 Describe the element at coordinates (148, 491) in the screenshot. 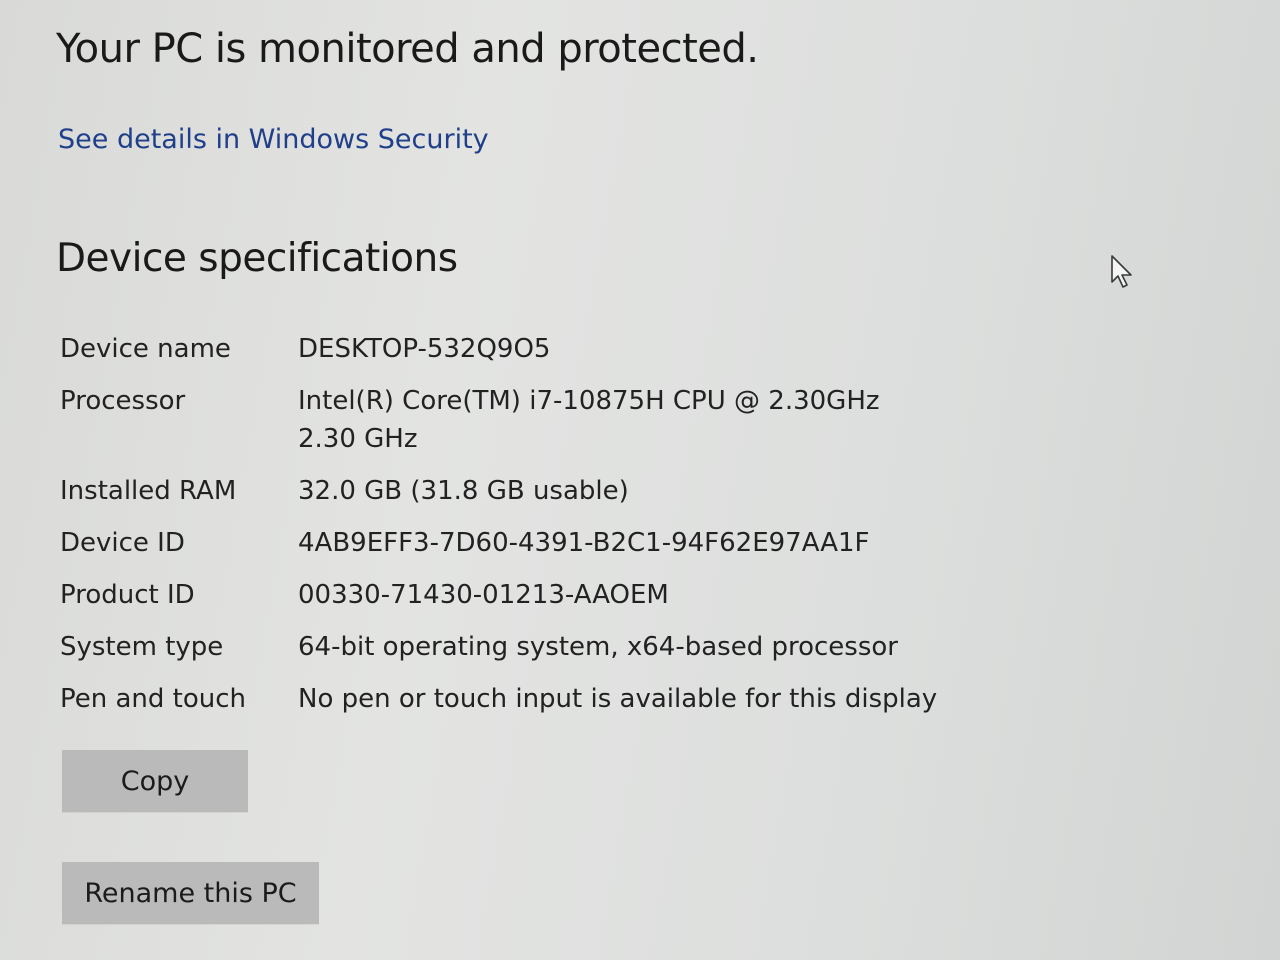

I see `spec-label: Installed RAM` at that location.